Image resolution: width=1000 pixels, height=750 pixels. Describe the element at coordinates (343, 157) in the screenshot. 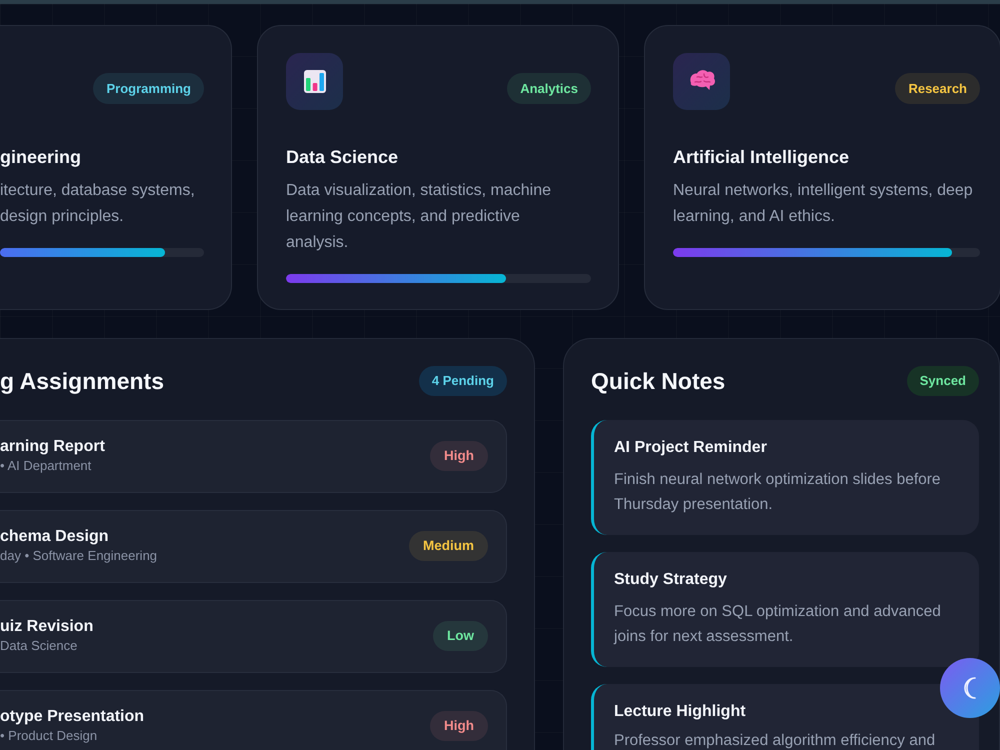

I see `course-title: Data Science` at that location.